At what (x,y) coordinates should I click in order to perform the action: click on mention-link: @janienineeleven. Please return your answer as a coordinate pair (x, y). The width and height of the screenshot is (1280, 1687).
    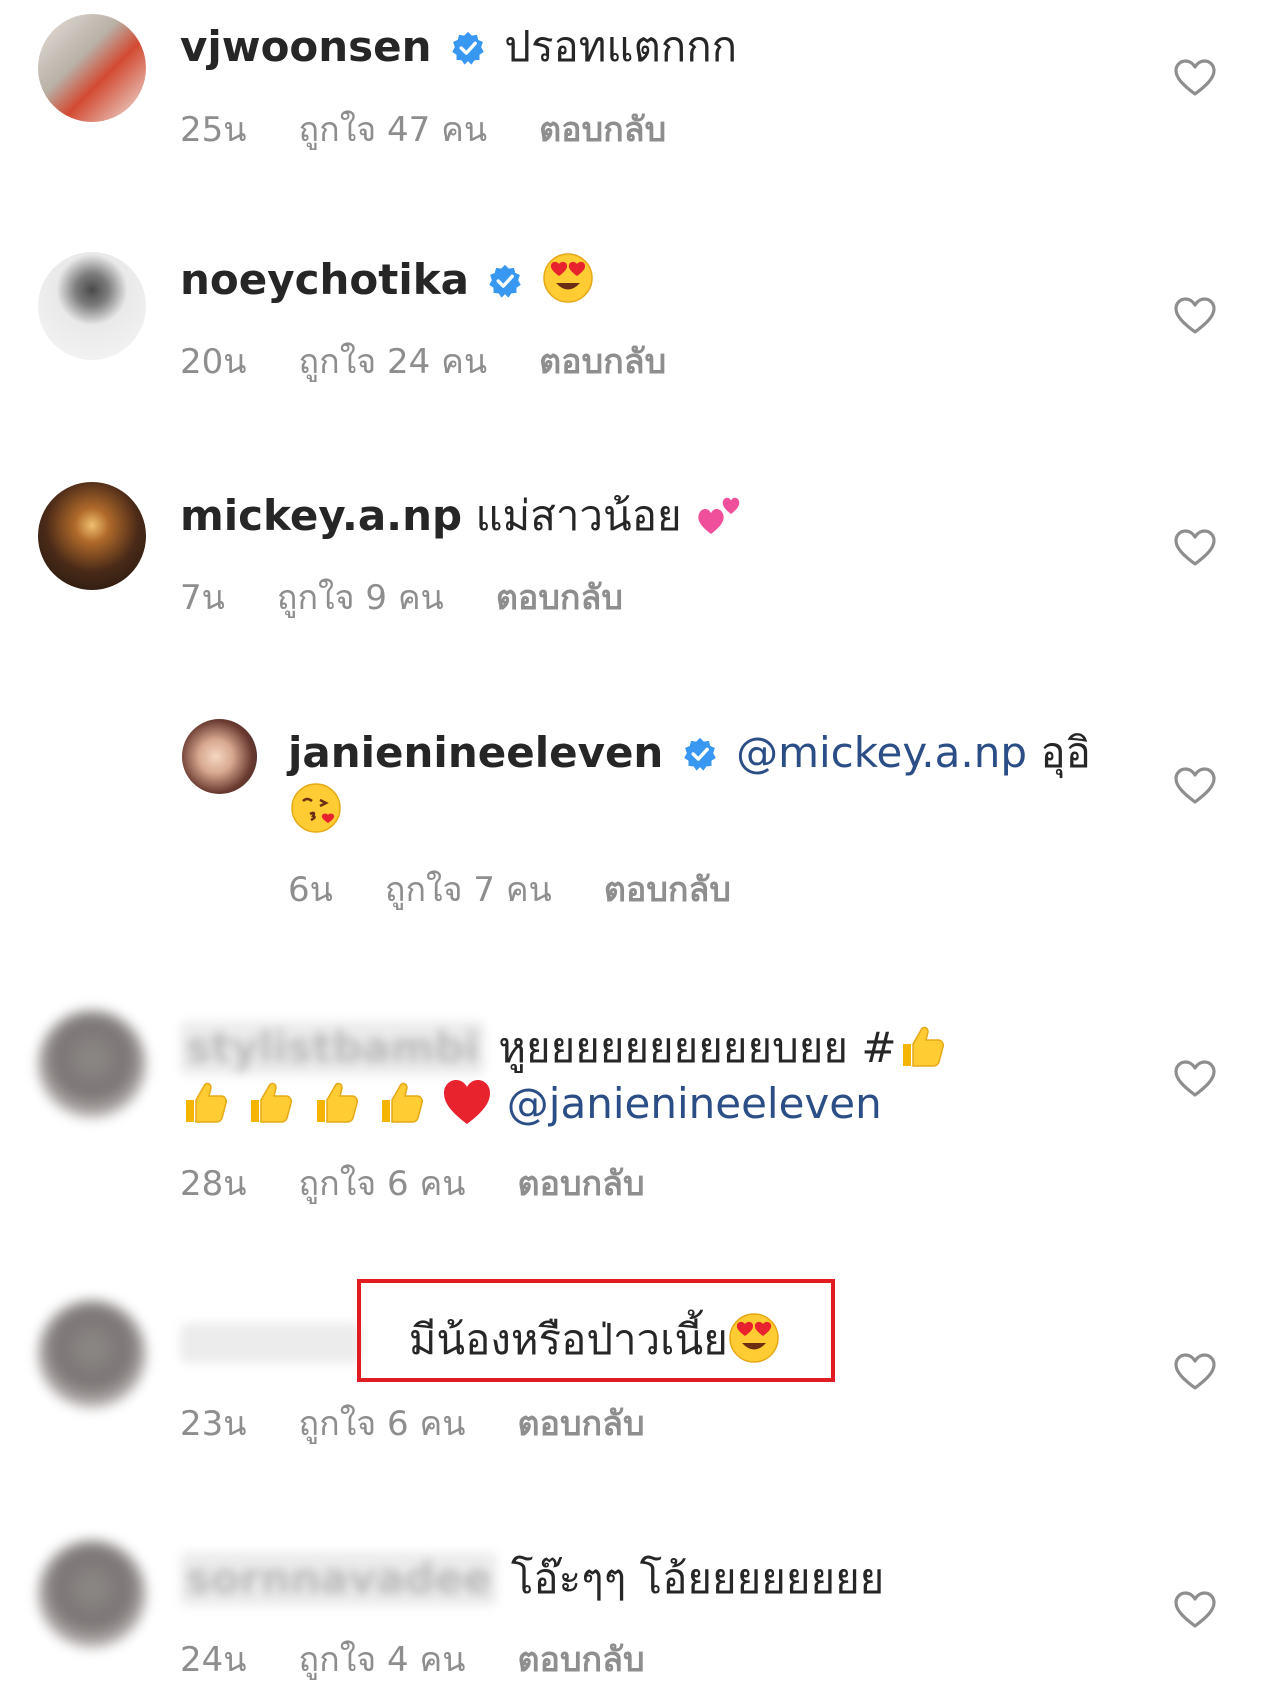
    Looking at the image, I should click on (694, 1103).